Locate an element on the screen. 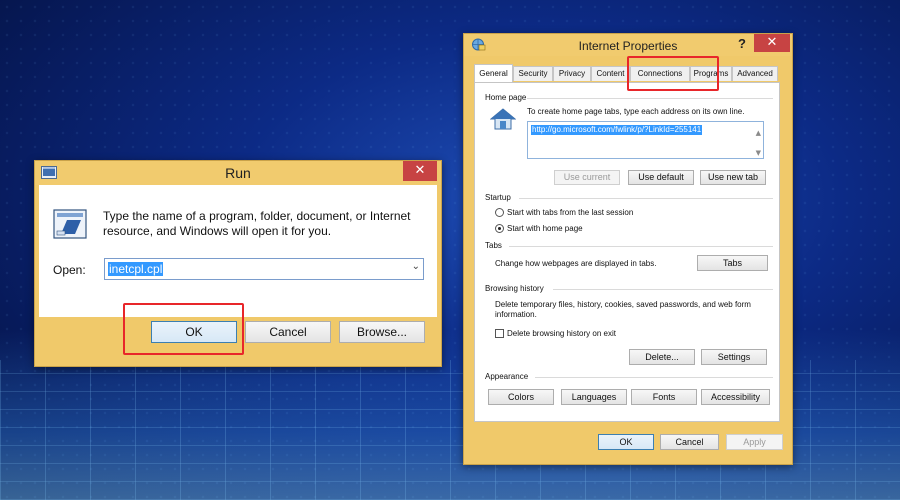  startup-group-title: Startup is located at coordinates (498, 197).